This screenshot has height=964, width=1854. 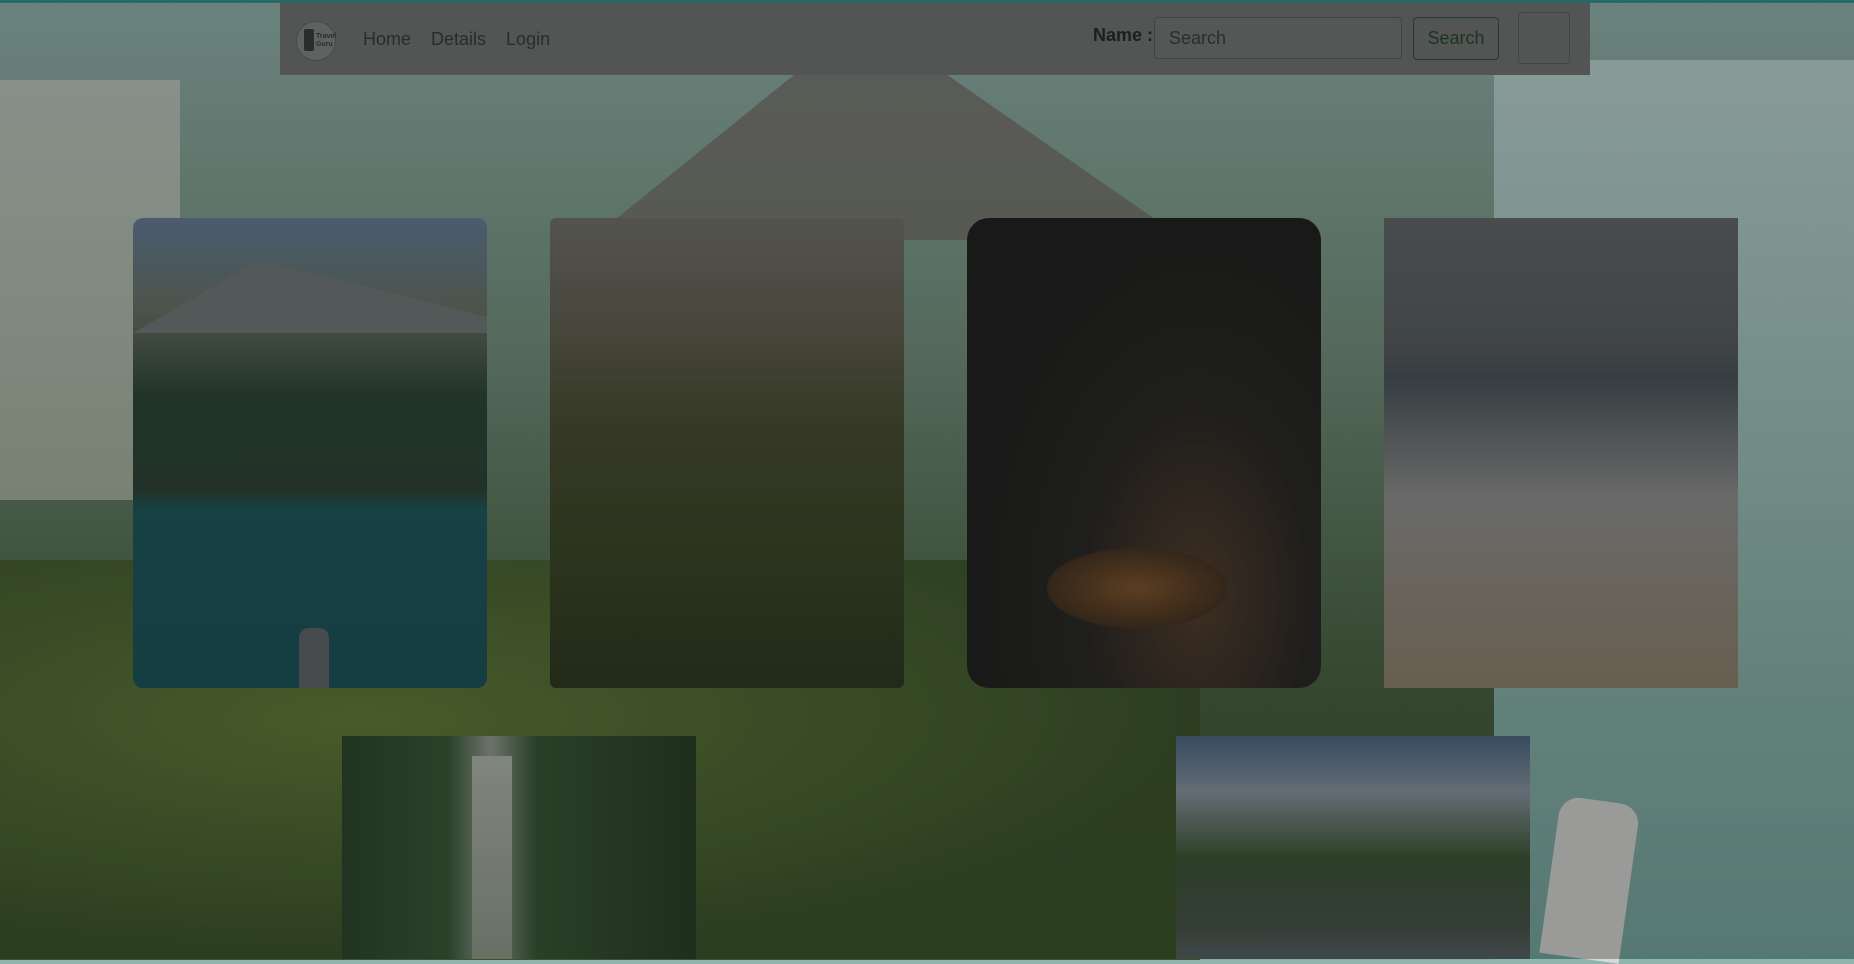 I want to click on waterfall-shape, so click(x=492, y=857).